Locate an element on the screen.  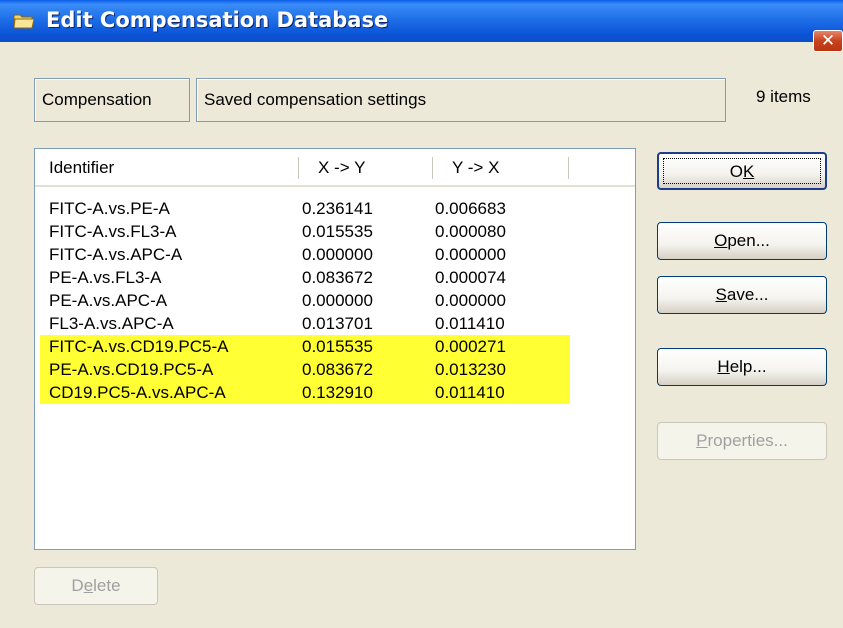
delete-button: Delete is located at coordinates (96, 586).